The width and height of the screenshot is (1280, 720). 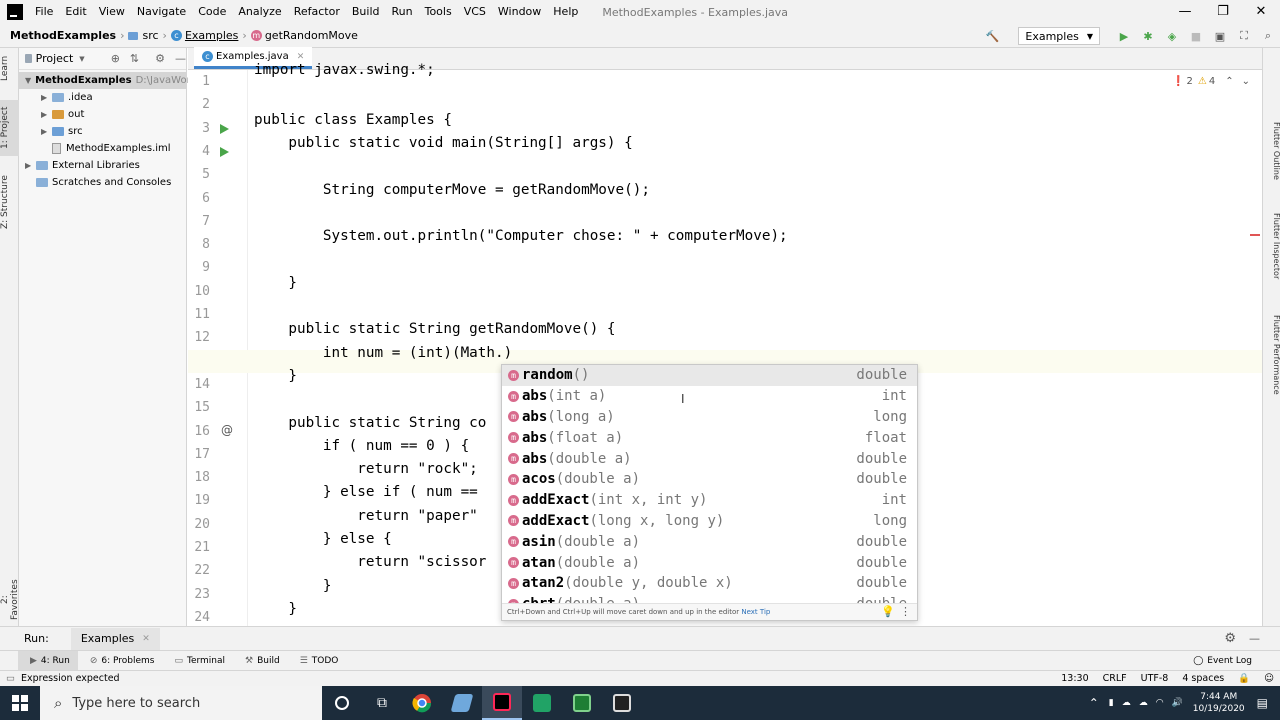 What do you see at coordinates (9, 128) in the screenshot?
I see `tab-project: 1: Project` at bounding box center [9, 128].